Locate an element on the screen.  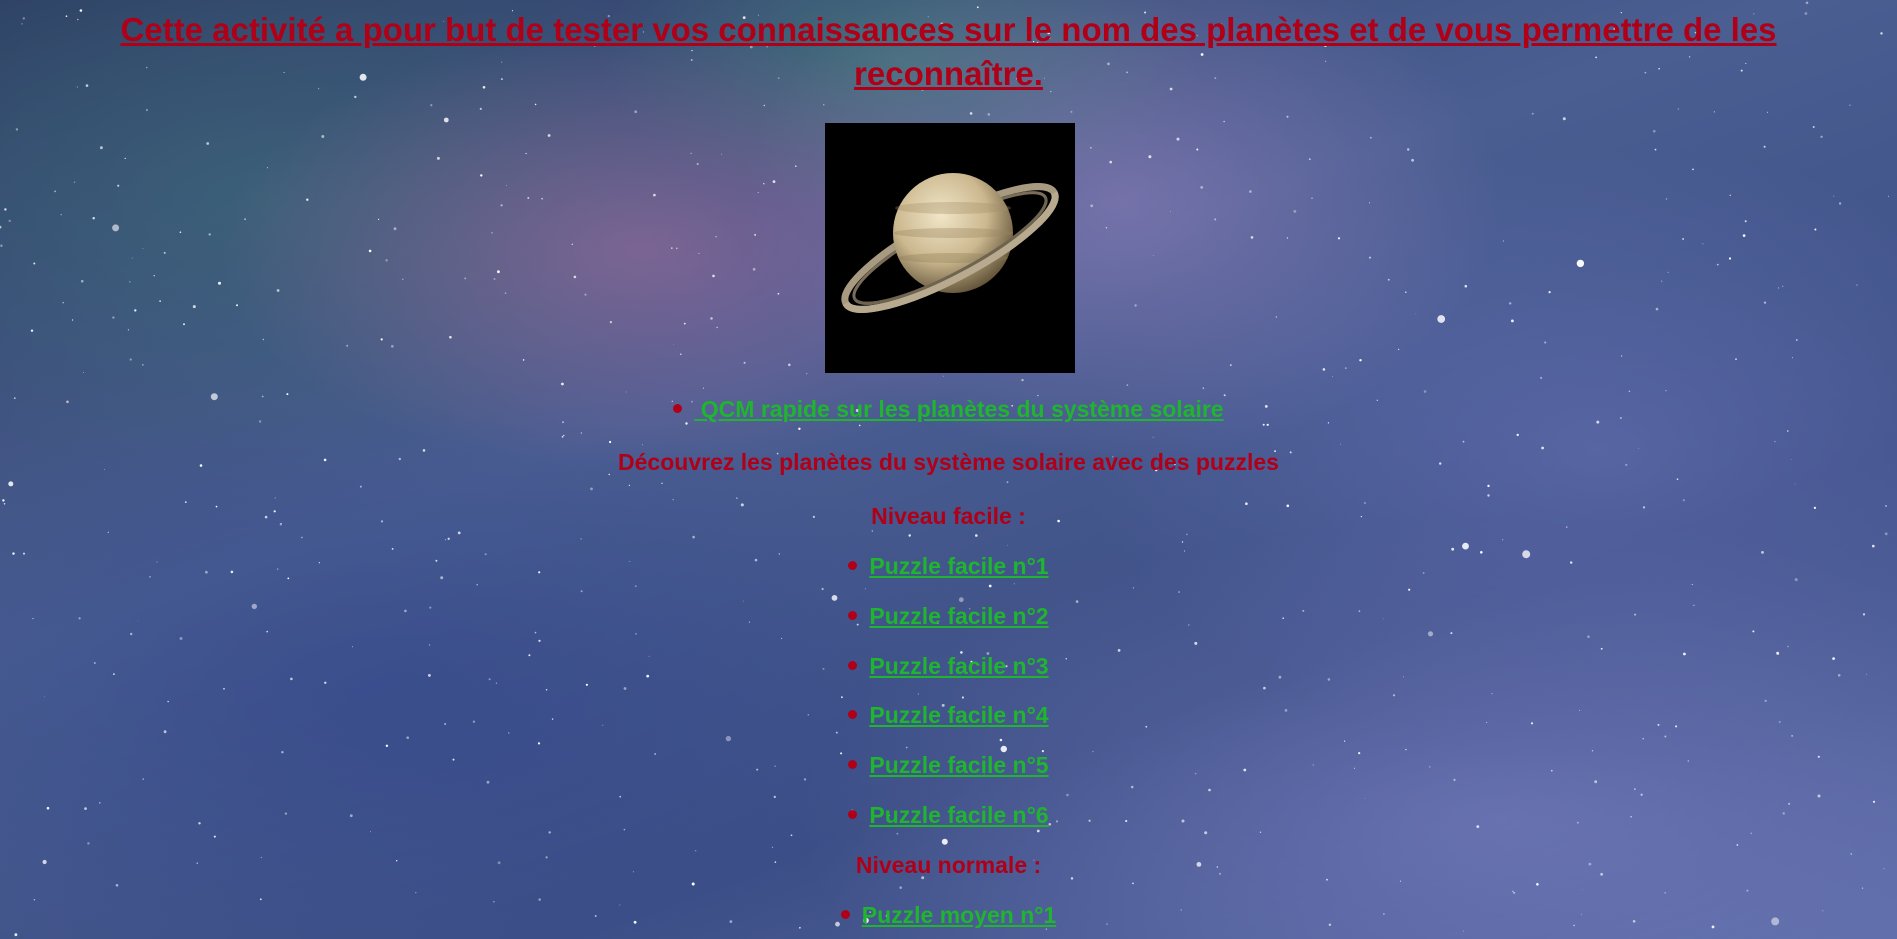
puzzle-list-item: Puzzle facile n°1 is located at coordinates (948, 566).